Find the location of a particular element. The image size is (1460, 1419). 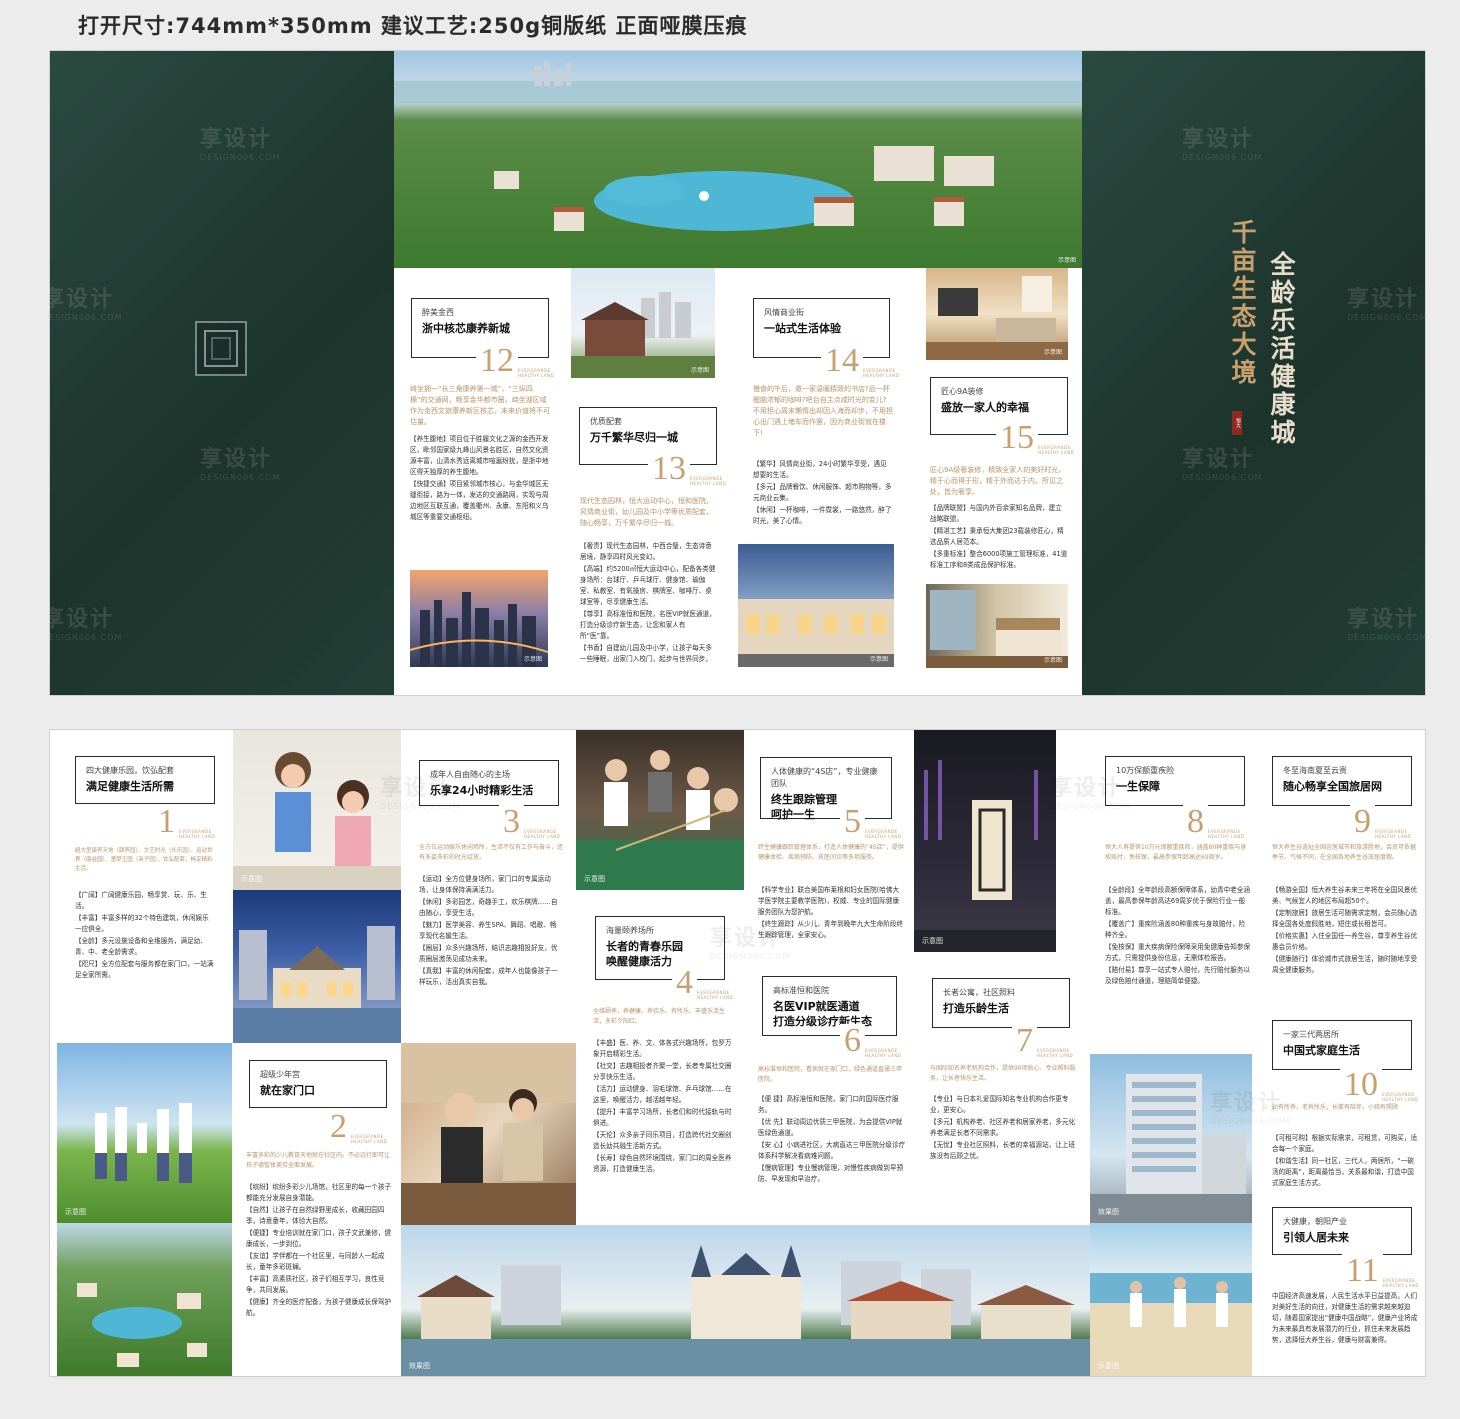

feature-item: 【多重标准】整合6000项施工管理标准，41道标准工序和8类成品保护标准。 is located at coordinates (999, 559).